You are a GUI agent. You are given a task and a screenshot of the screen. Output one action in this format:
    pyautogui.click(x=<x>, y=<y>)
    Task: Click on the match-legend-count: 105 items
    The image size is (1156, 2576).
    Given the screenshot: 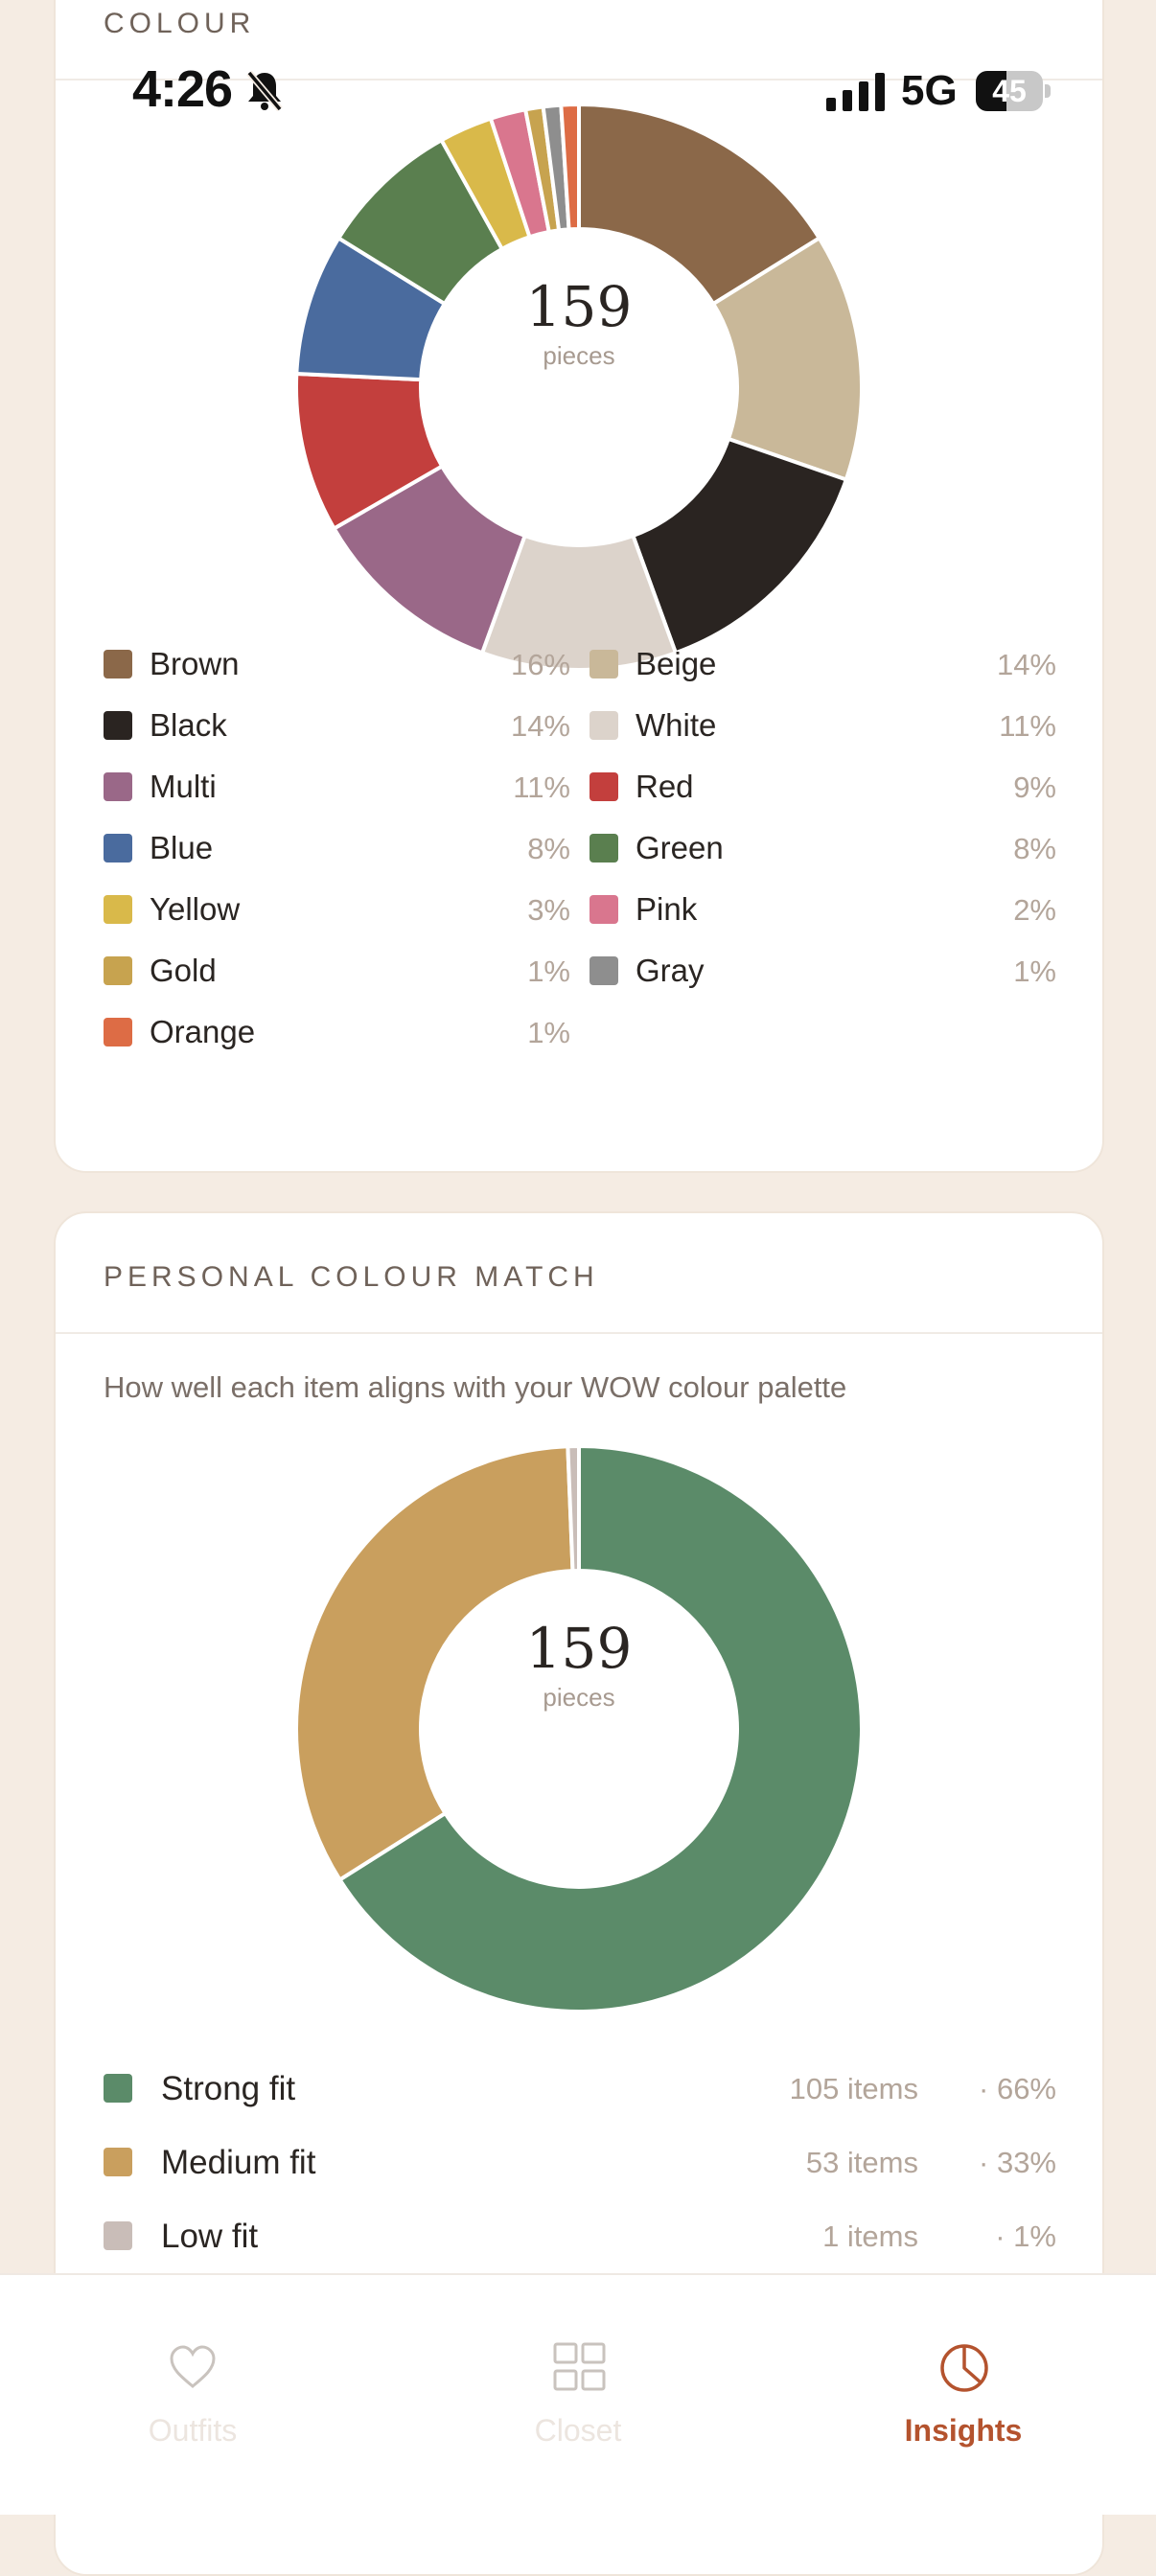 What is the action you would take?
    pyautogui.click(x=853, y=2088)
    